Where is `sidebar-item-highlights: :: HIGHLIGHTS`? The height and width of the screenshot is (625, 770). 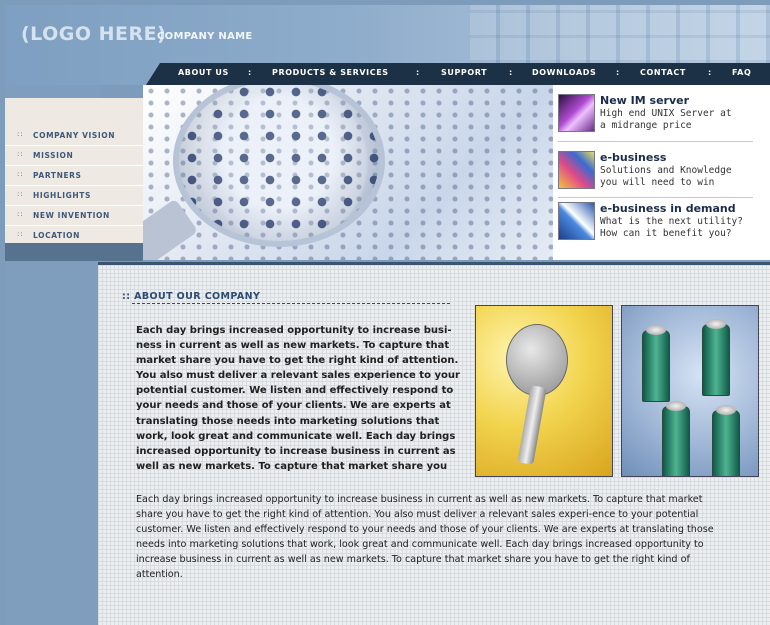
sidebar-item-highlights: :: HIGHLIGHTS is located at coordinates (74, 196).